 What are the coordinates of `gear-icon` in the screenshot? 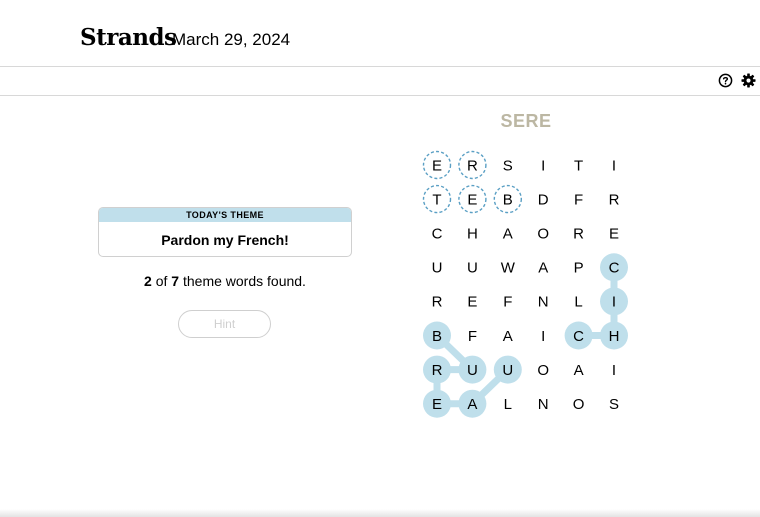 It's located at (748, 80).